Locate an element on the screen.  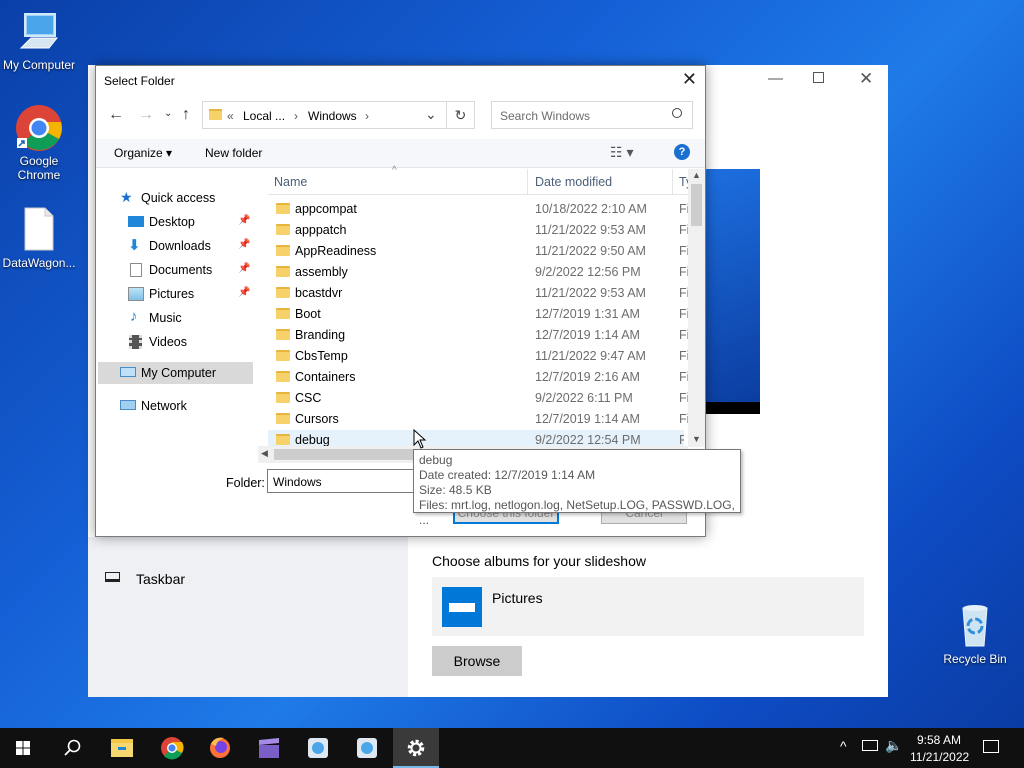
clock-date: 11/21/2022 is located at coordinates (939, 757).